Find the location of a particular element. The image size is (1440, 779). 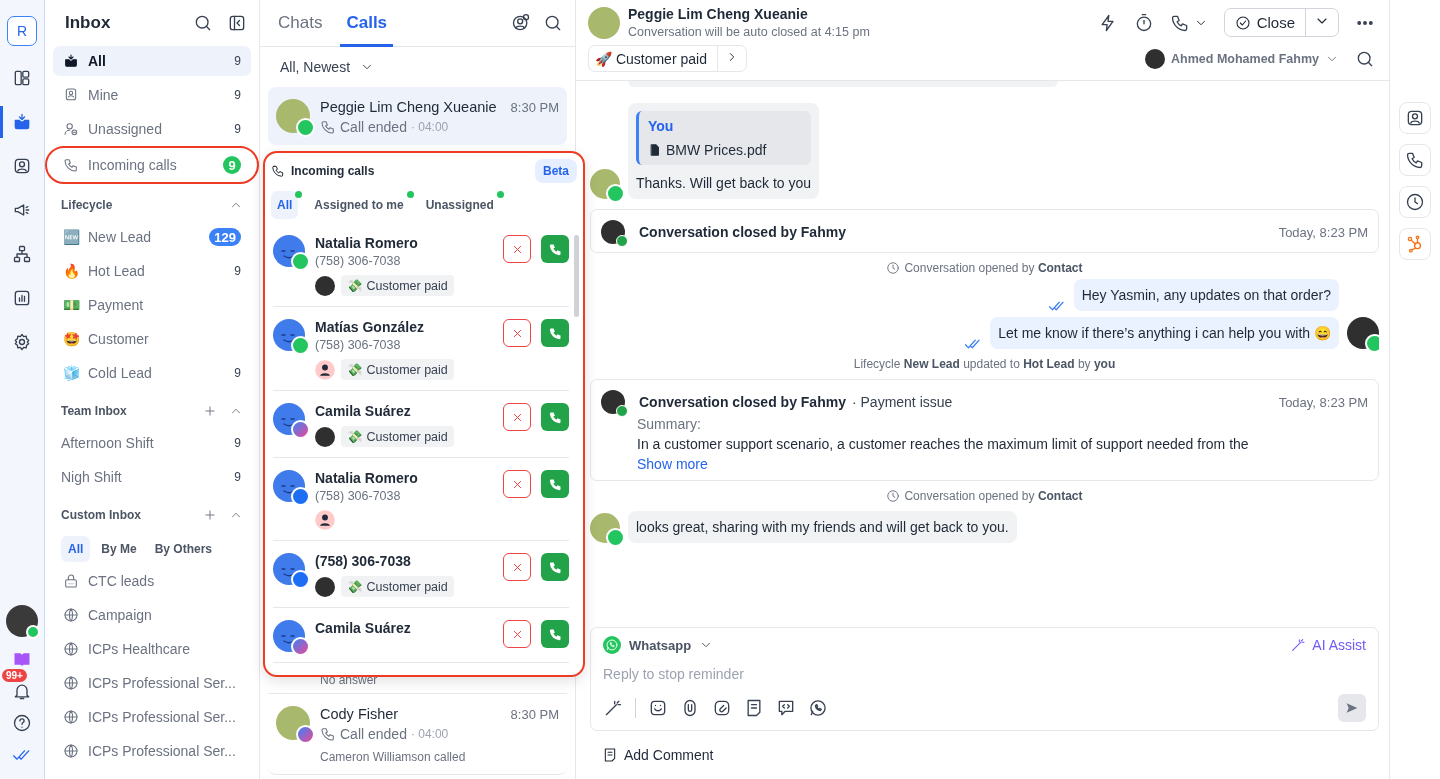

ai-assist-button: AI Assist is located at coordinates (1328, 645).